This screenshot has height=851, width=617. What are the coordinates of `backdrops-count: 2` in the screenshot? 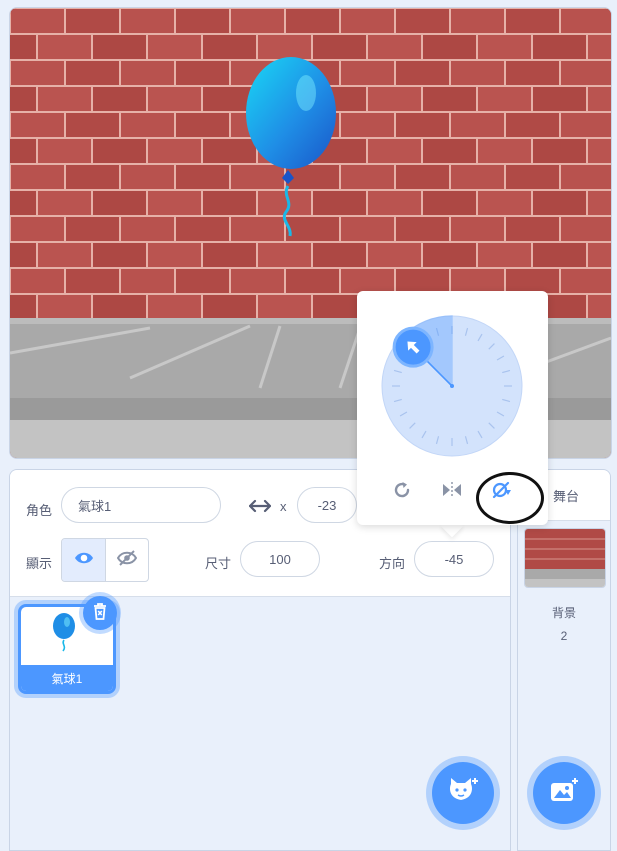 It's located at (564, 636).